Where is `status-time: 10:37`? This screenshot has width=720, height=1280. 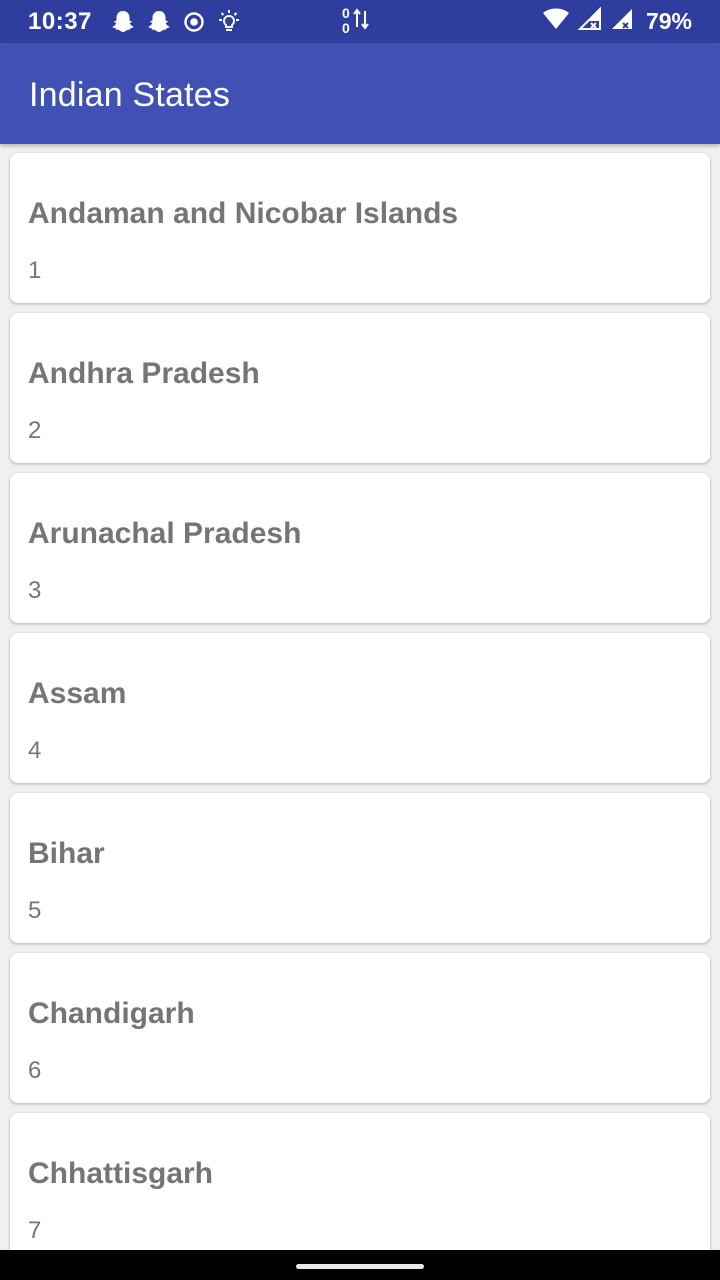
status-time: 10:37 is located at coordinates (60, 21).